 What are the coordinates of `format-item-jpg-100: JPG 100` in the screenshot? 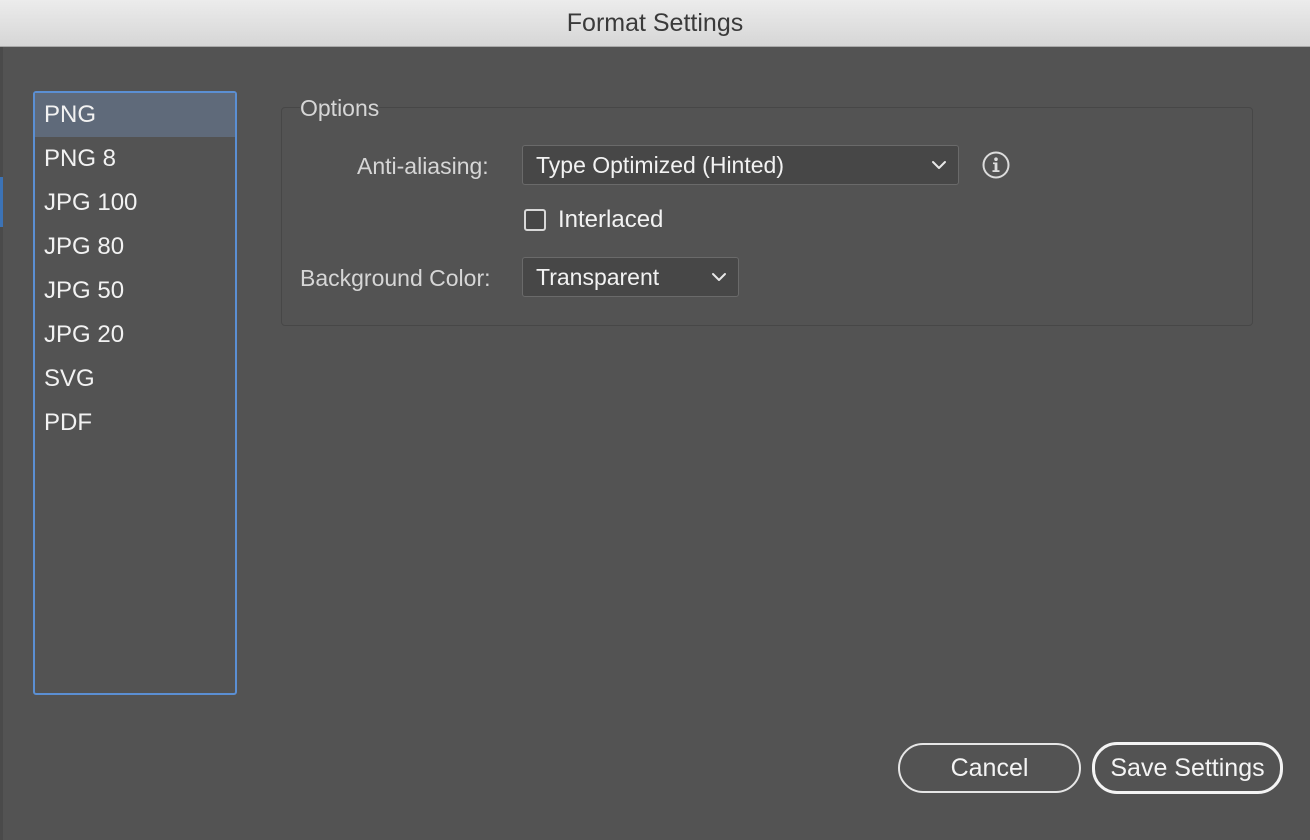 It's located at (135, 203).